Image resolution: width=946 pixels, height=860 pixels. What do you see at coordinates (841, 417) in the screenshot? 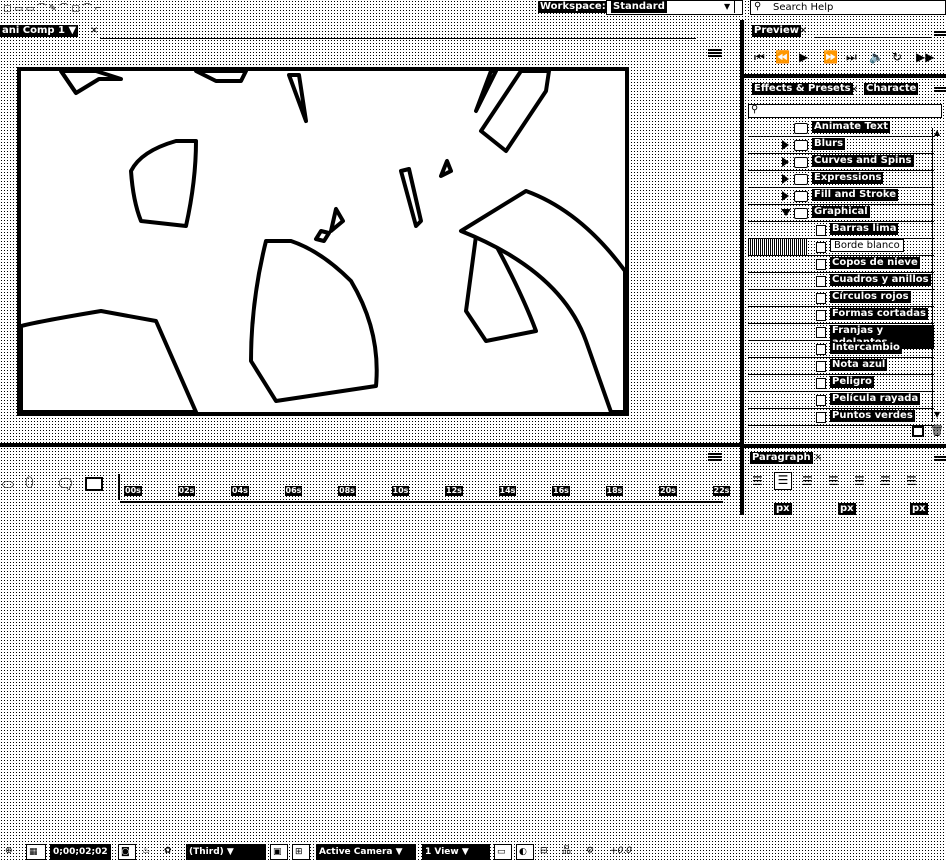
I see `effects-preset-row: Puntos verdes` at bounding box center [841, 417].